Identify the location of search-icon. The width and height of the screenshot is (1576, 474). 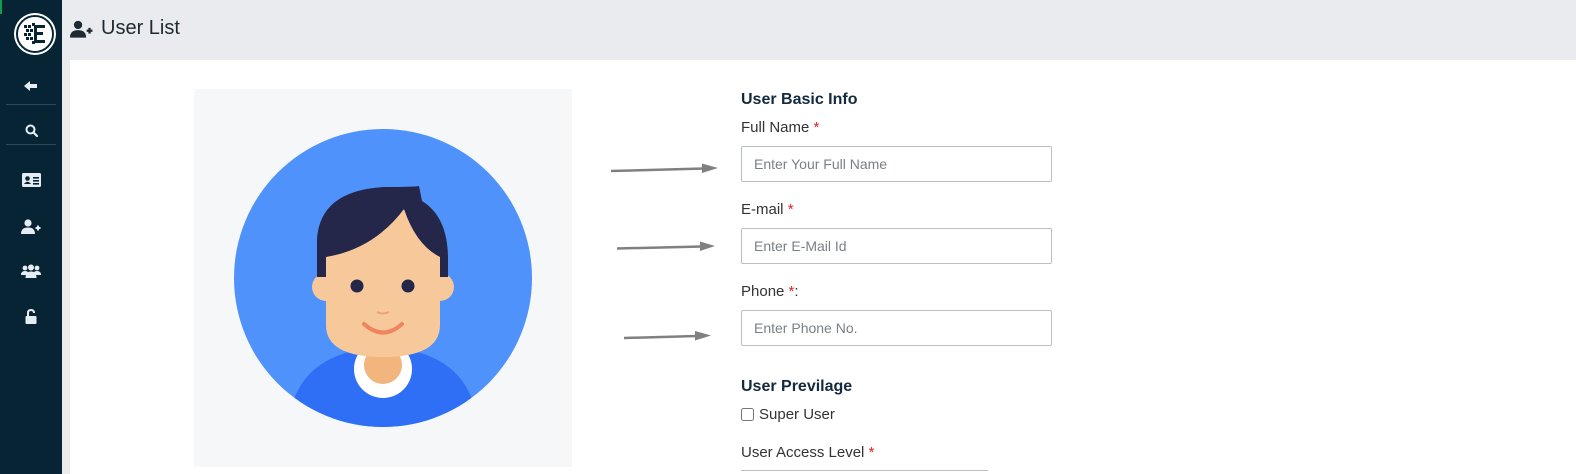
(31, 130).